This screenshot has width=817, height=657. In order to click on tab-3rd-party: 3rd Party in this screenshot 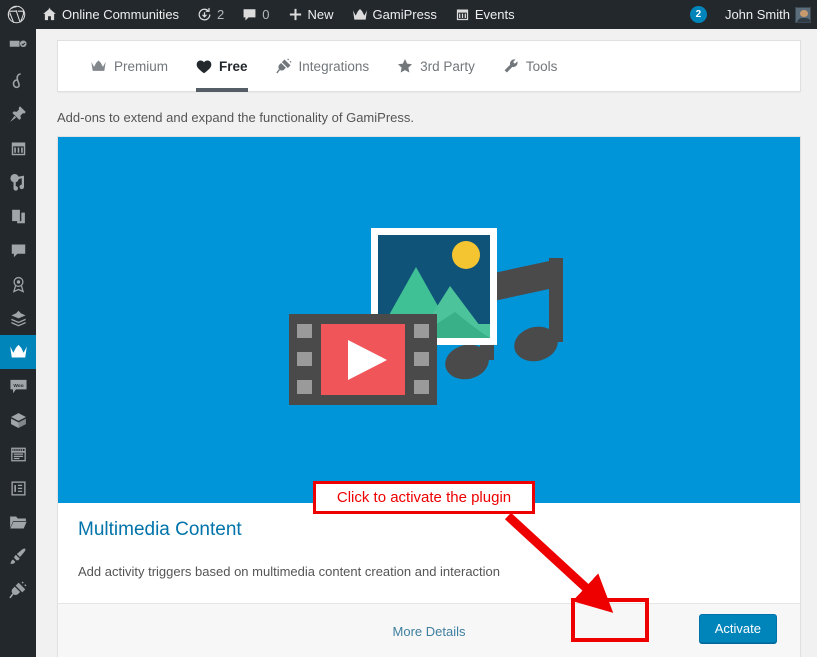, I will do `click(436, 66)`.